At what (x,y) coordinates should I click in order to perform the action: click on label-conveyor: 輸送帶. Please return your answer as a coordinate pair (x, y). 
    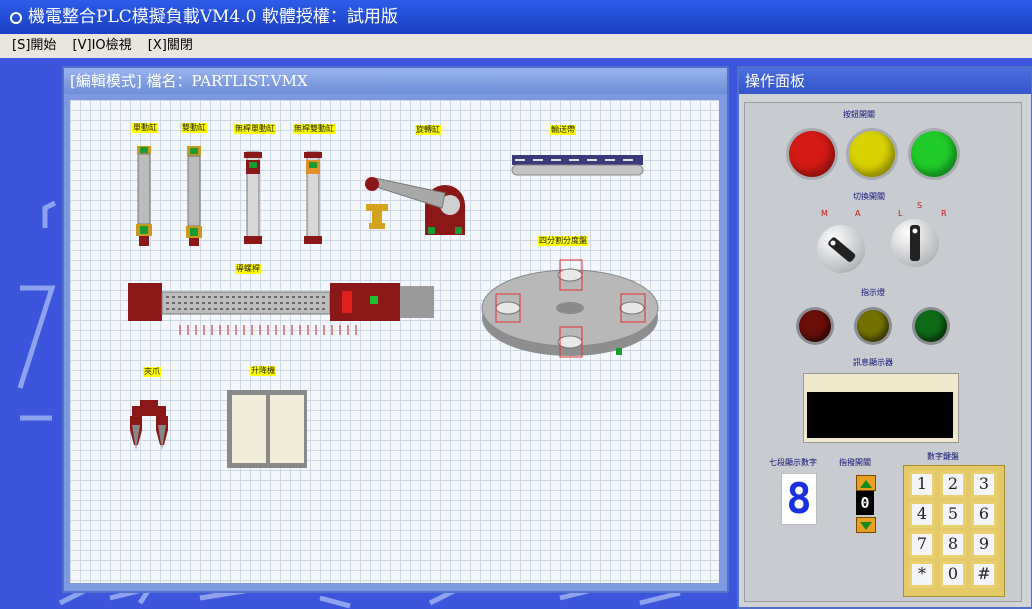
    Looking at the image, I should click on (563, 130).